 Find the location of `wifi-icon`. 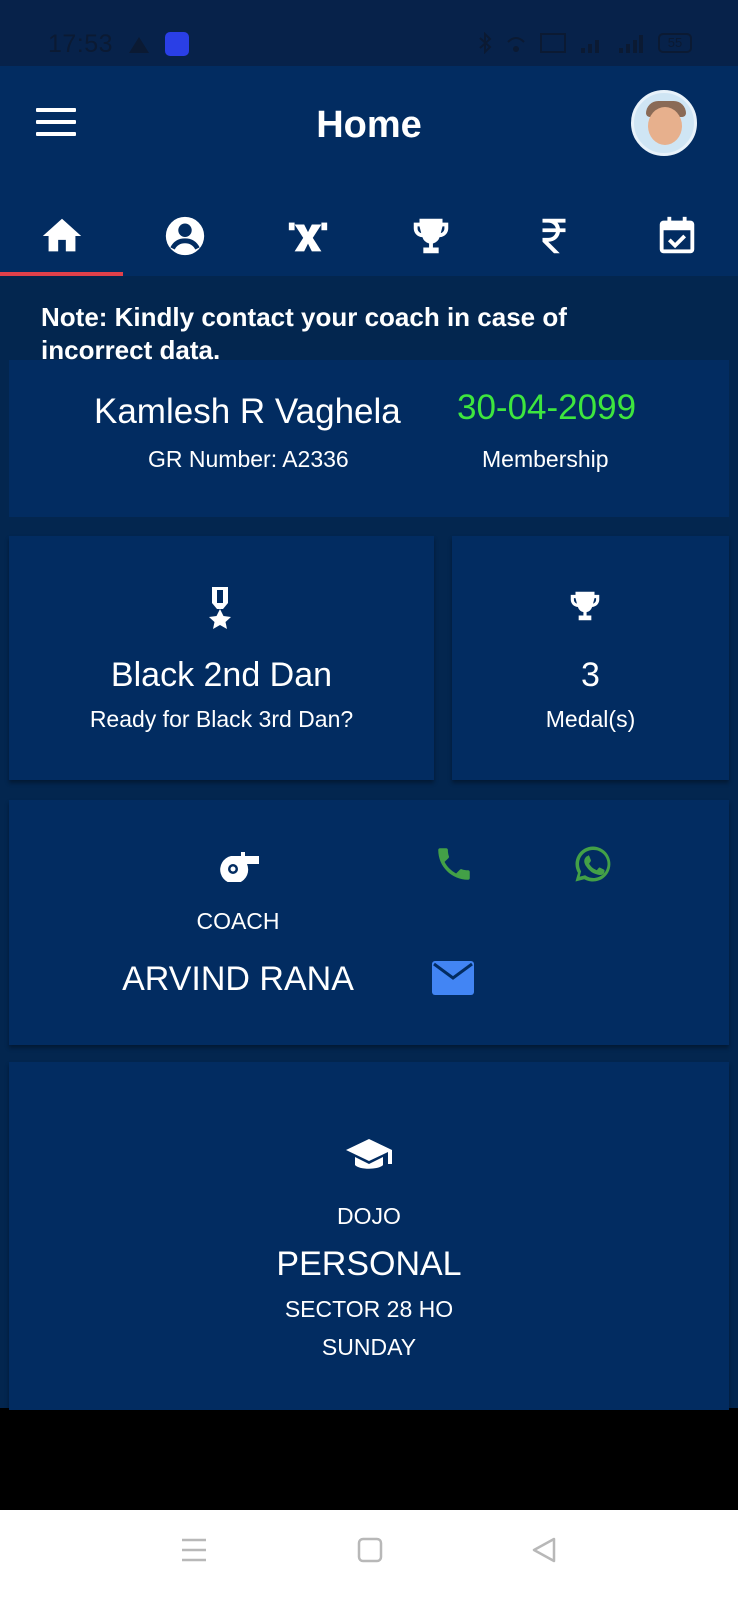

wifi-icon is located at coordinates (516, 44).